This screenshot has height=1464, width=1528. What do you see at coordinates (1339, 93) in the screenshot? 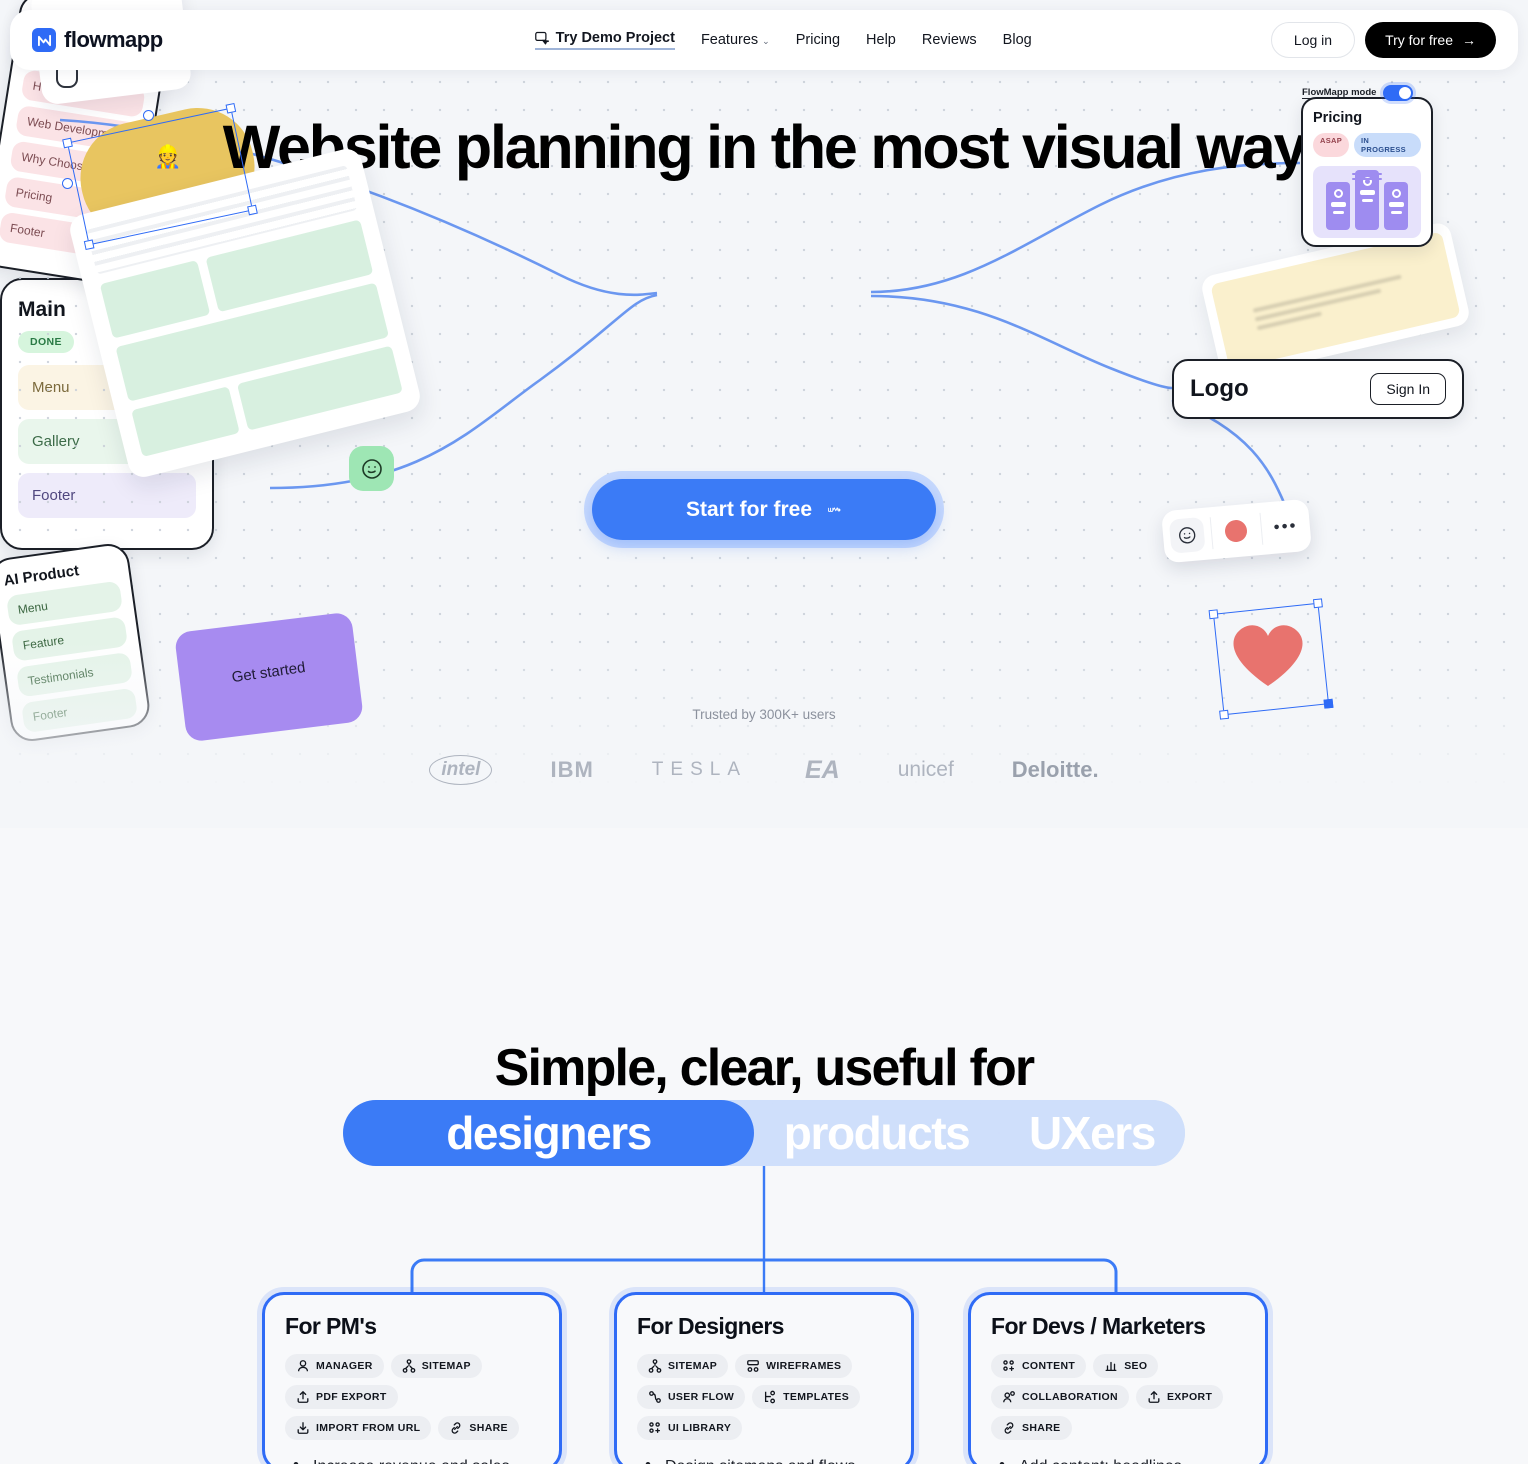
I see `flowmapp-mode-label: FlowMapp mode` at bounding box center [1339, 93].